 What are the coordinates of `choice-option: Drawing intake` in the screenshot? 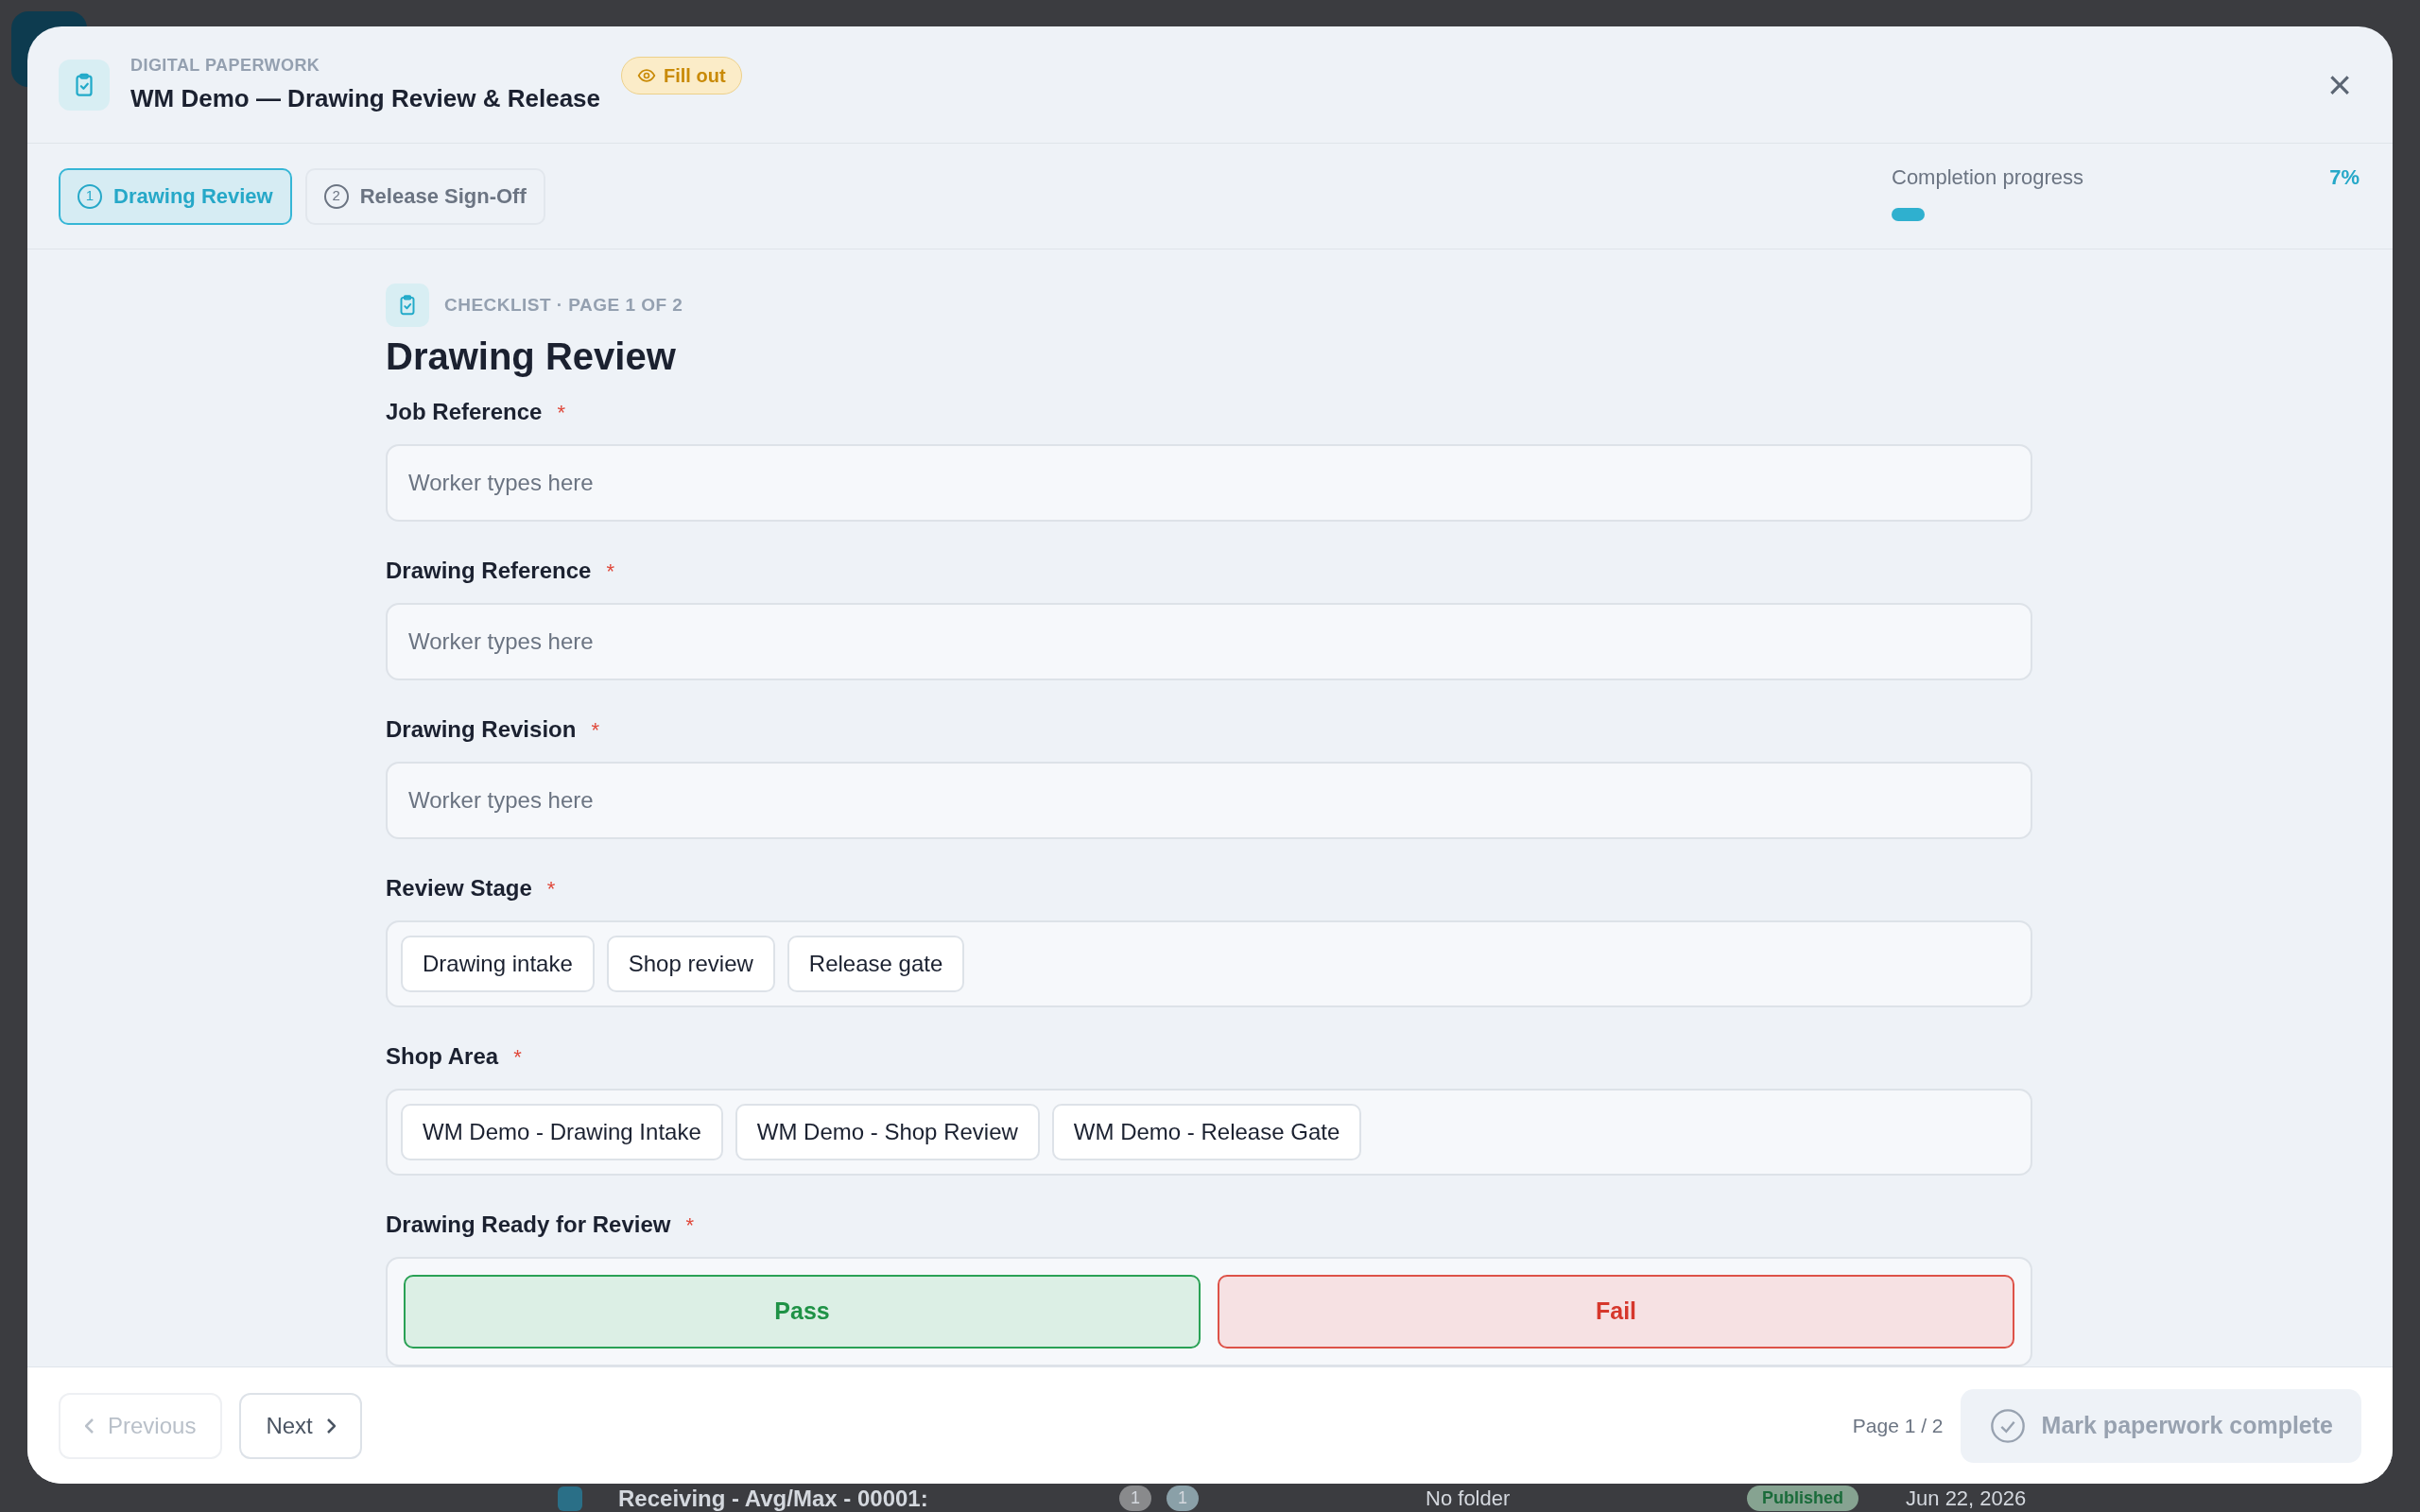 It's located at (498, 964).